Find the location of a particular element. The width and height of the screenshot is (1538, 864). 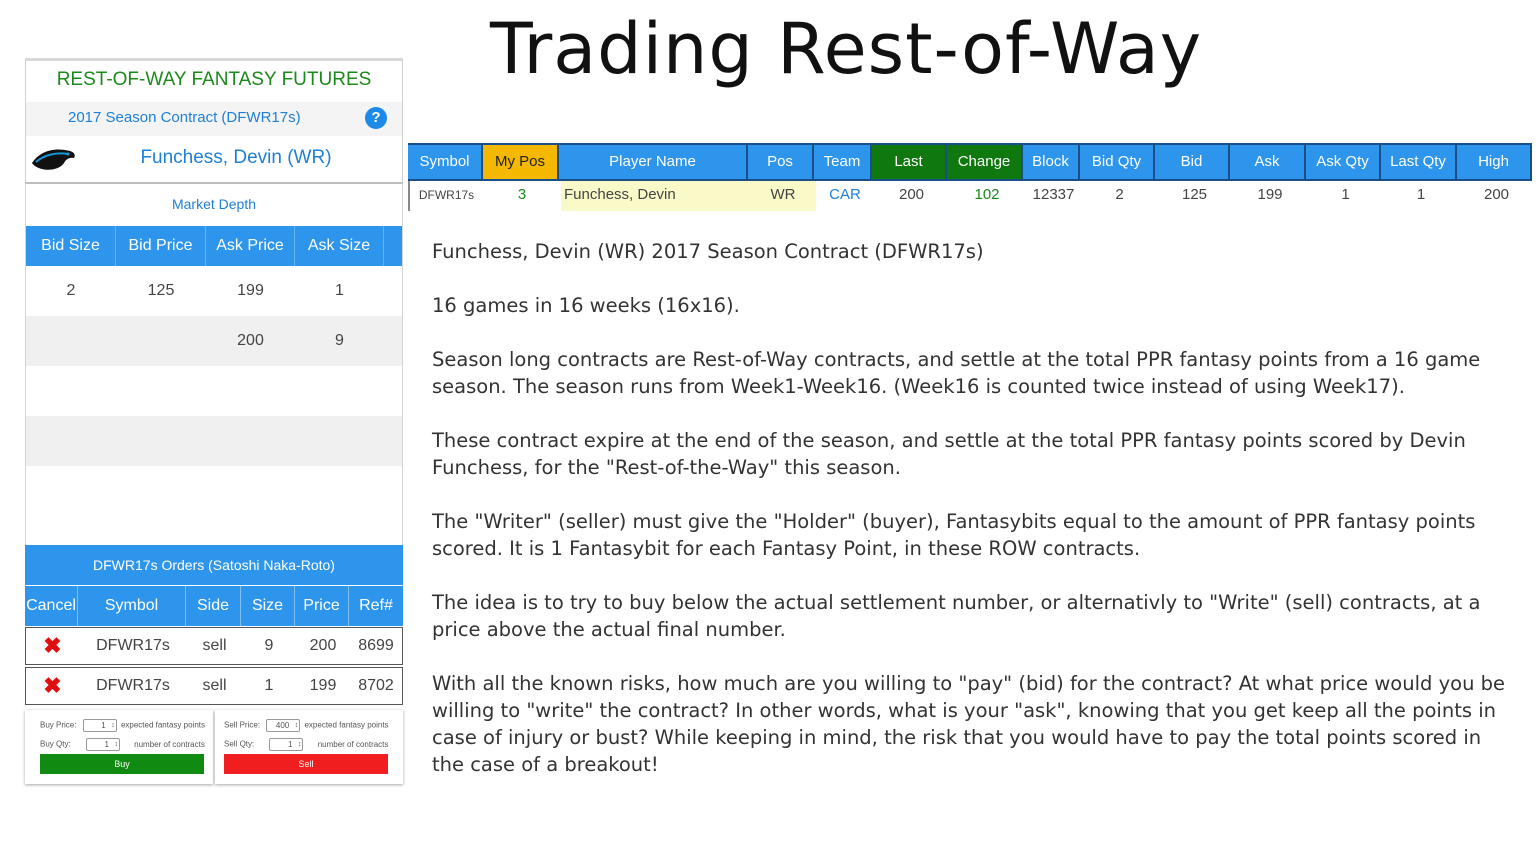

buy-price-label: Buy Price: is located at coordinates (58, 725).